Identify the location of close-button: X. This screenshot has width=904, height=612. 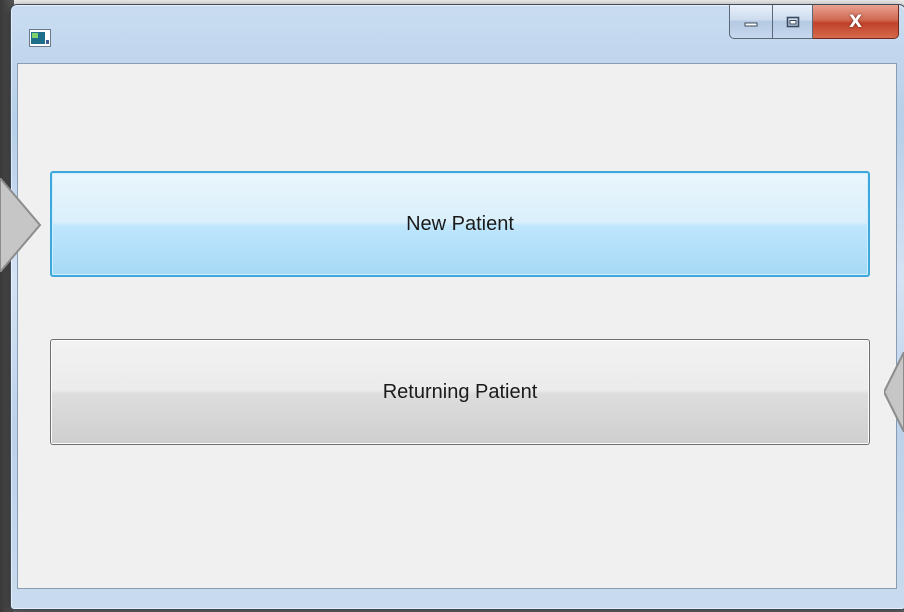
(856, 22).